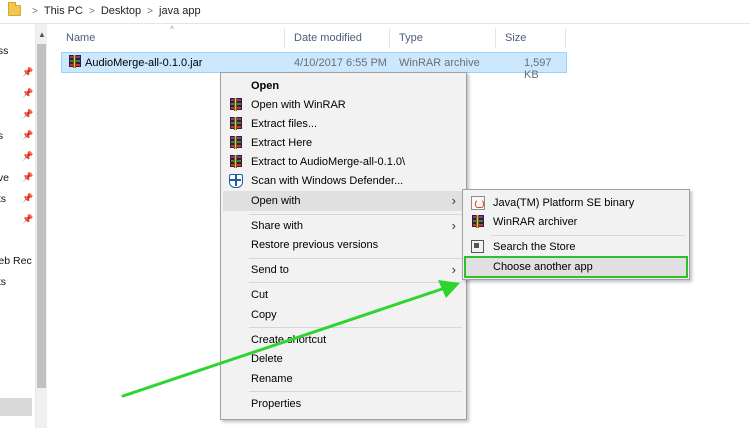 This screenshot has width=750, height=428. What do you see at coordinates (290, 339) in the screenshot?
I see `annotation-arrow-icon` at bounding box center [290, 339].